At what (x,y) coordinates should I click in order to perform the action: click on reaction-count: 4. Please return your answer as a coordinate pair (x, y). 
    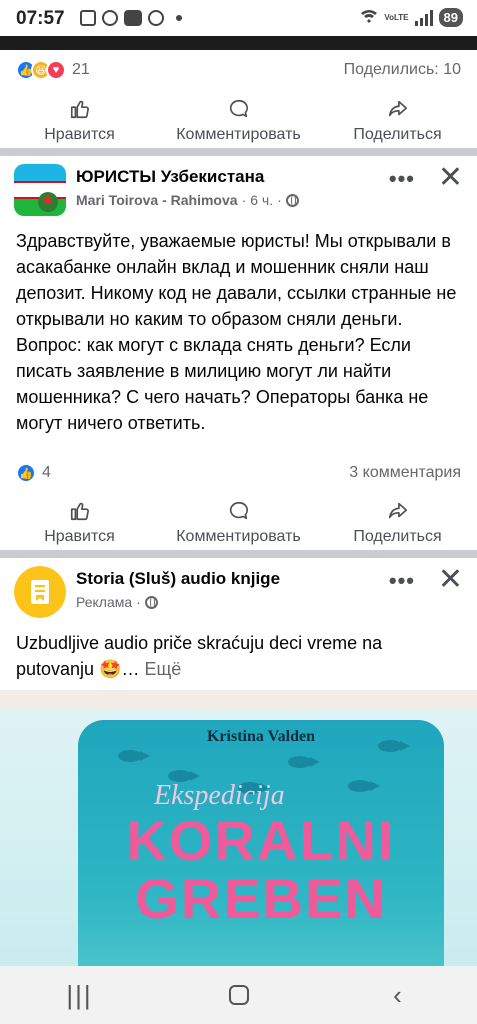
    Looking at the image, I should click on (46, 473).